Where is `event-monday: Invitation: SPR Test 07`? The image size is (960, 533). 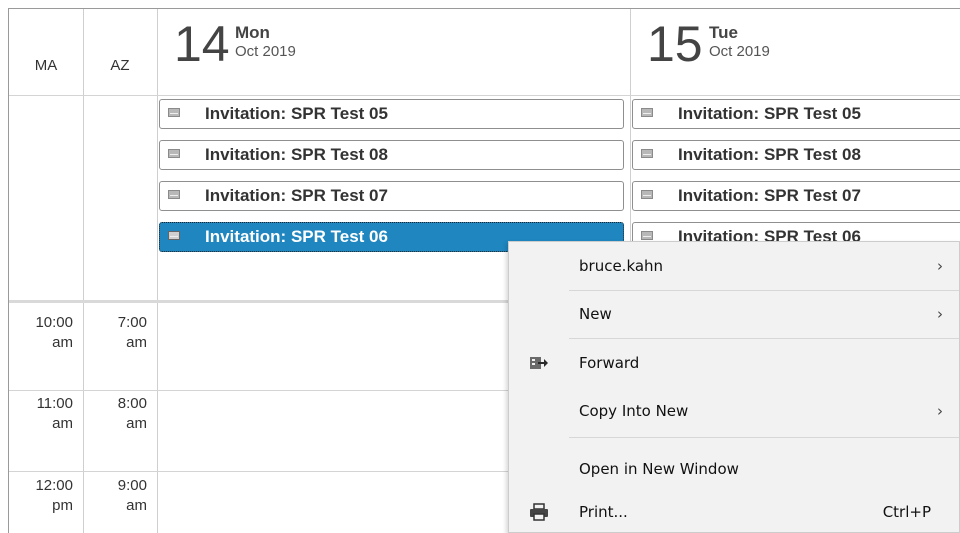 event-monday: Invitation: SPR Test 07 is located at coordinates (391, 196).